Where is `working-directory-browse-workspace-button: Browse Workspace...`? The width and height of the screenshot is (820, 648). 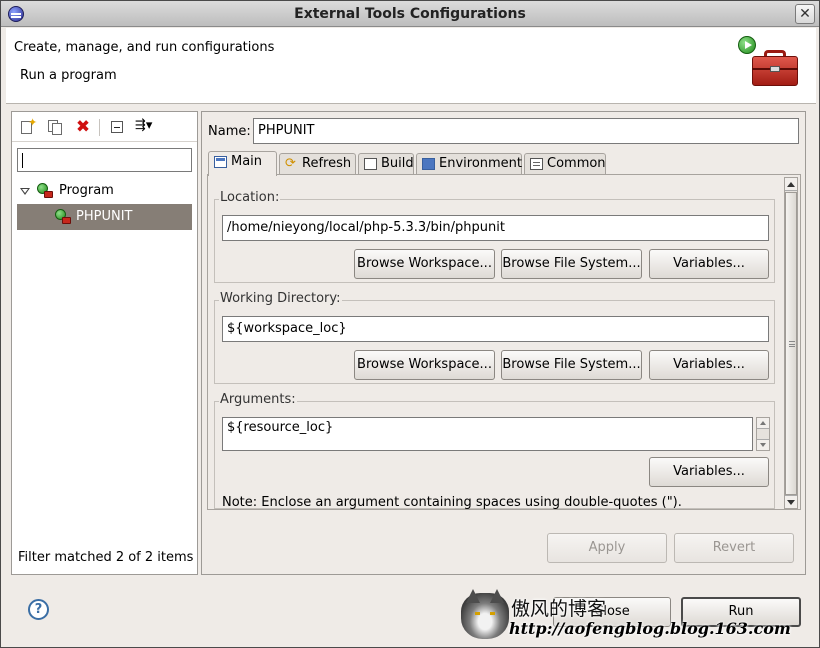 working-directory-browse-workspace-button: Browse Workspace... is located at coordinates (424, 365).